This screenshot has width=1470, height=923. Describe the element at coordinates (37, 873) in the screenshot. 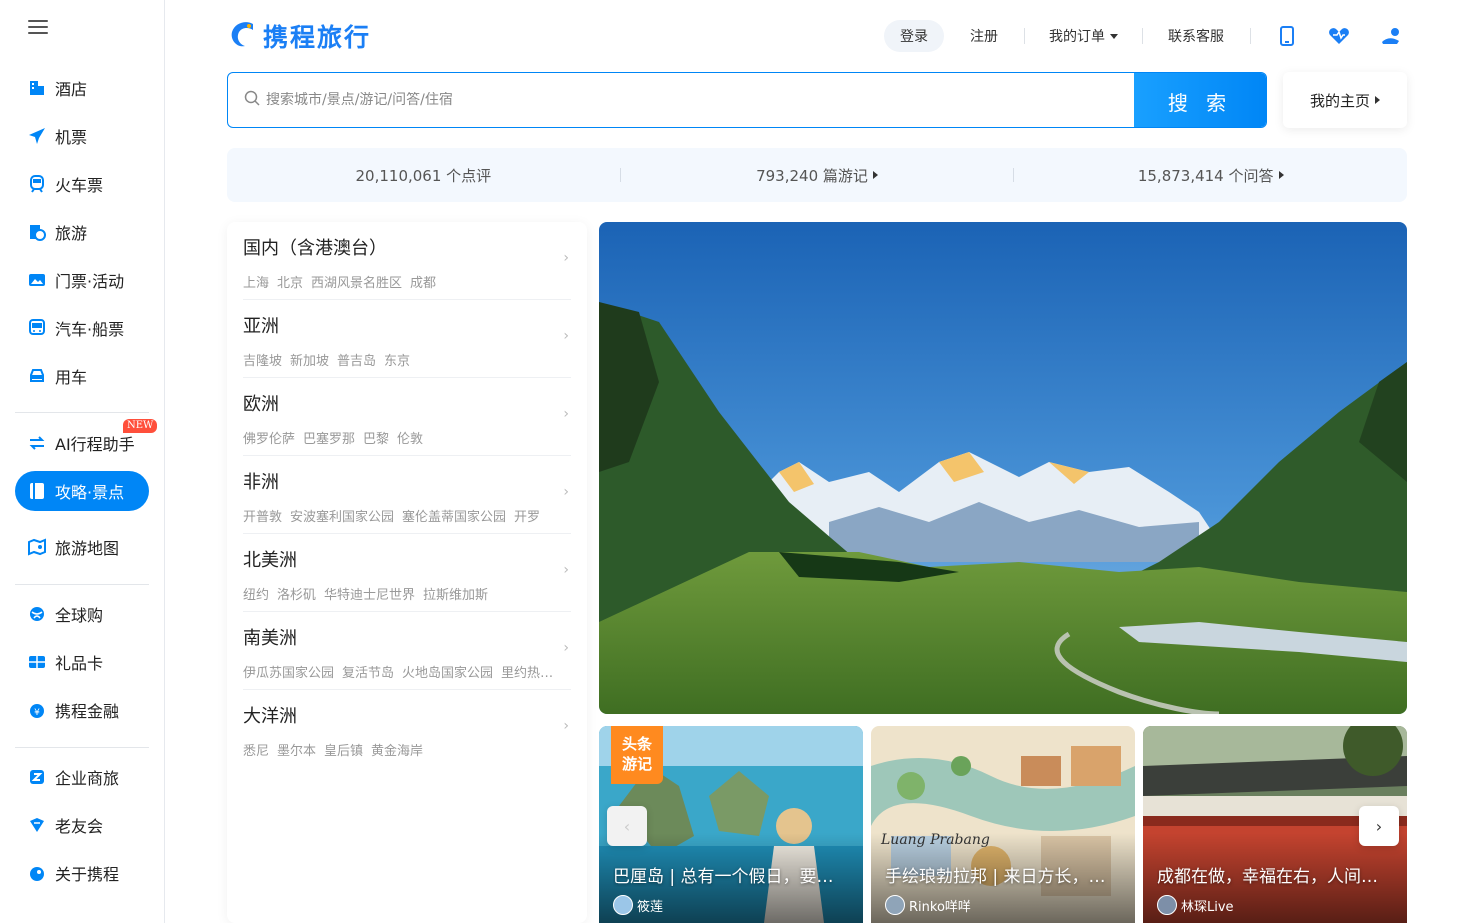

I see `about-icon` at that location.